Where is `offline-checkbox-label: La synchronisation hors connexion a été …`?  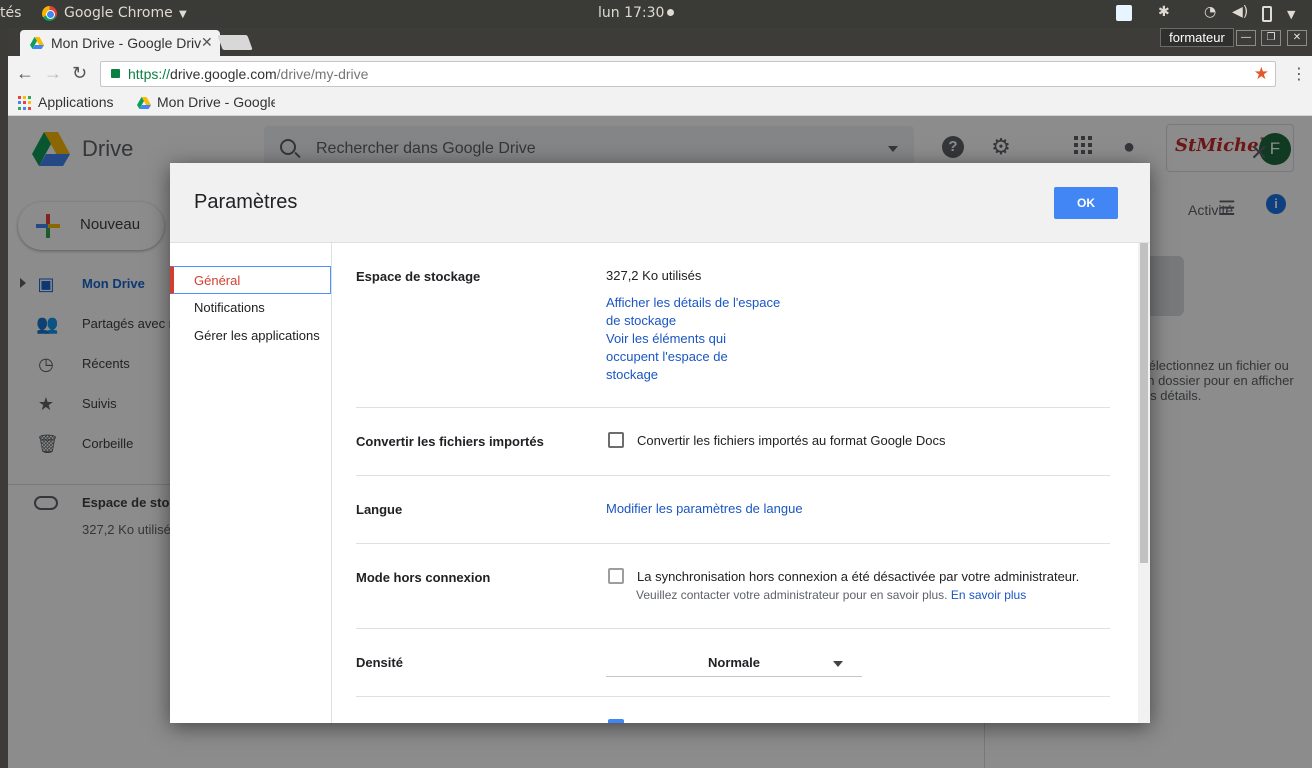
offline-checkbox-label: La synchronisation hors connexion a été … is located at coordinates (858, 576).